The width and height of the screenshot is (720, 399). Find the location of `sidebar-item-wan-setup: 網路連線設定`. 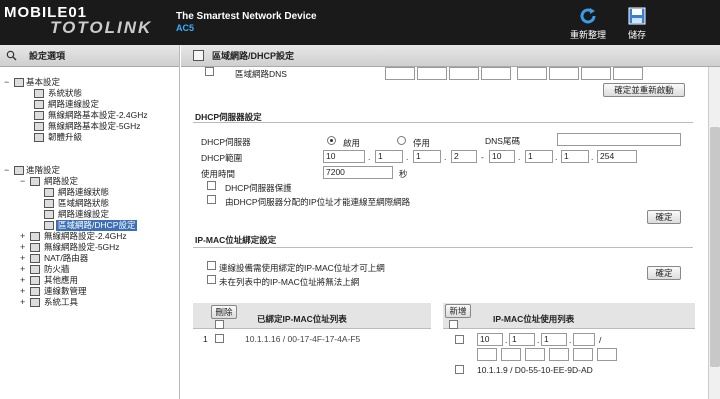

sidebar-item-wan-setup: 網路連線設定 is located at coordinates (89, 104).